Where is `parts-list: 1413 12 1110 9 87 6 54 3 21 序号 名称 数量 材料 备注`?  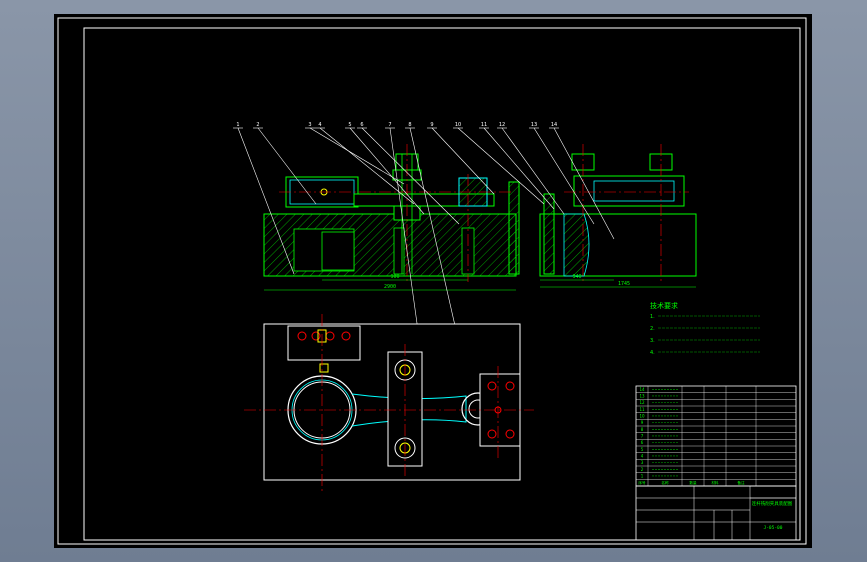 parts-list: 1413 12 1110 9 87 6 54 3 21 序号 名称 数量 材料 备注 is located at coordinates (716, 436).